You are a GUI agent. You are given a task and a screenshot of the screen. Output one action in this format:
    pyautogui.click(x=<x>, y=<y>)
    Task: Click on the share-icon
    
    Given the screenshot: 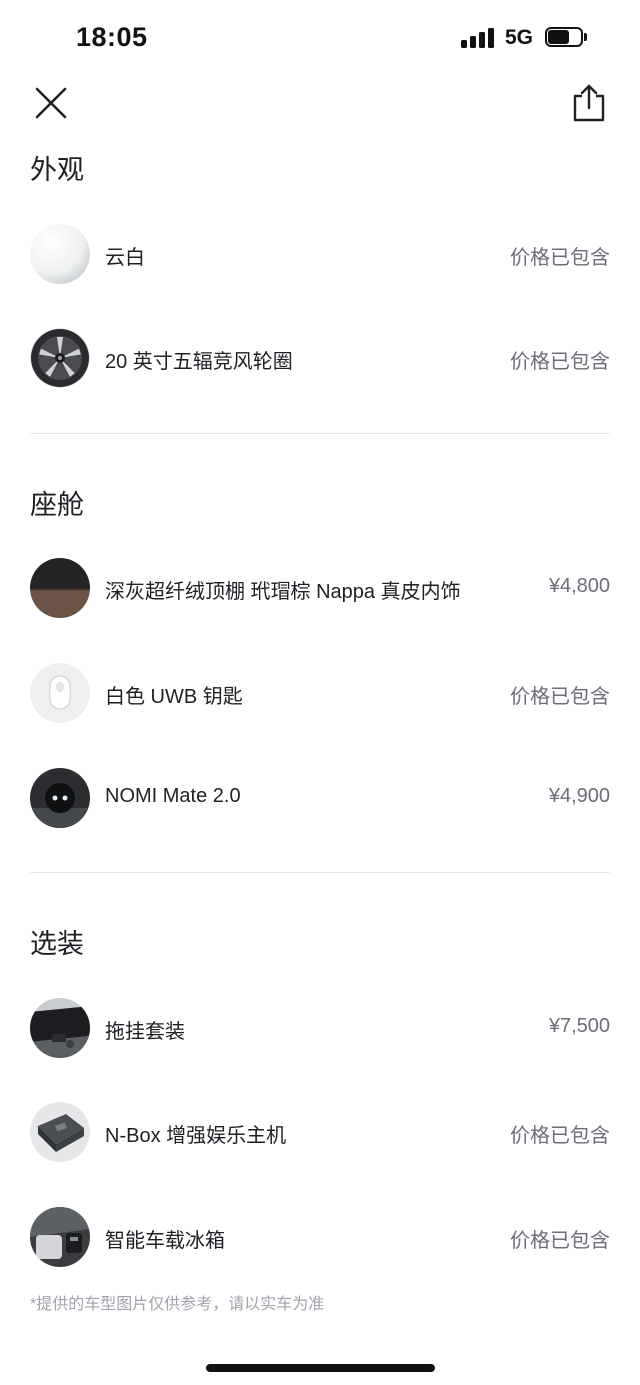 What is the action you would take?
    pyautogui.click(x=589, y=103)
    